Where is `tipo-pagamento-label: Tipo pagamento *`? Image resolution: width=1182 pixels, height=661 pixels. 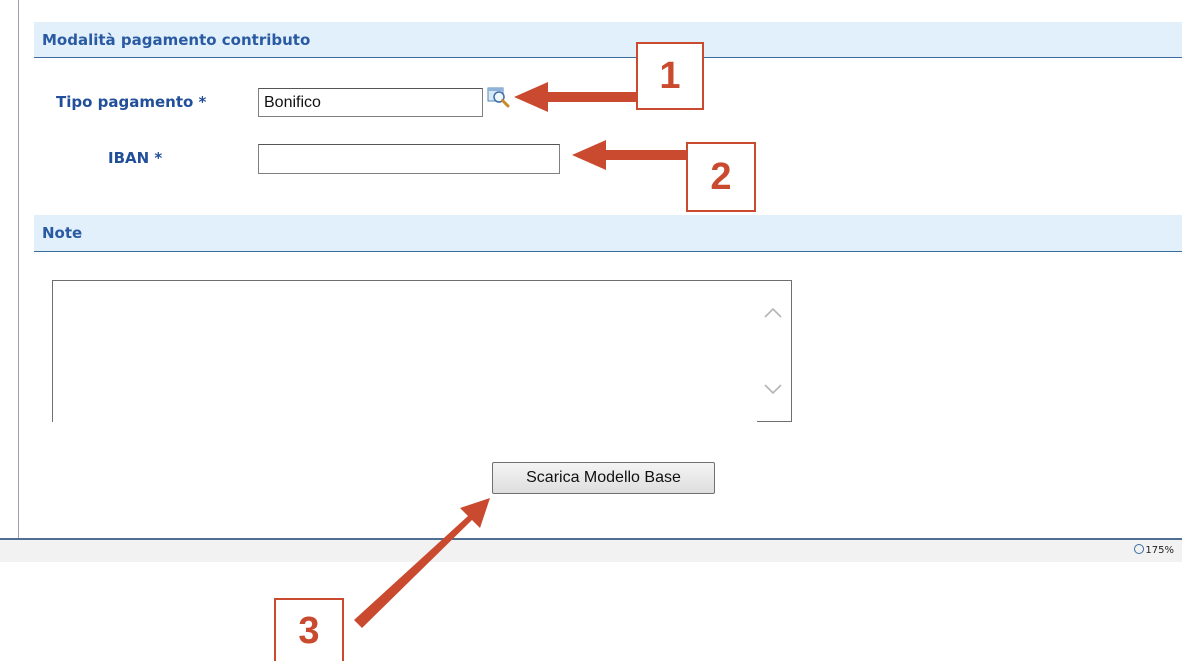 tipo-pagamento-label: Tipo pagamento * is located at coordinates (131, 102).